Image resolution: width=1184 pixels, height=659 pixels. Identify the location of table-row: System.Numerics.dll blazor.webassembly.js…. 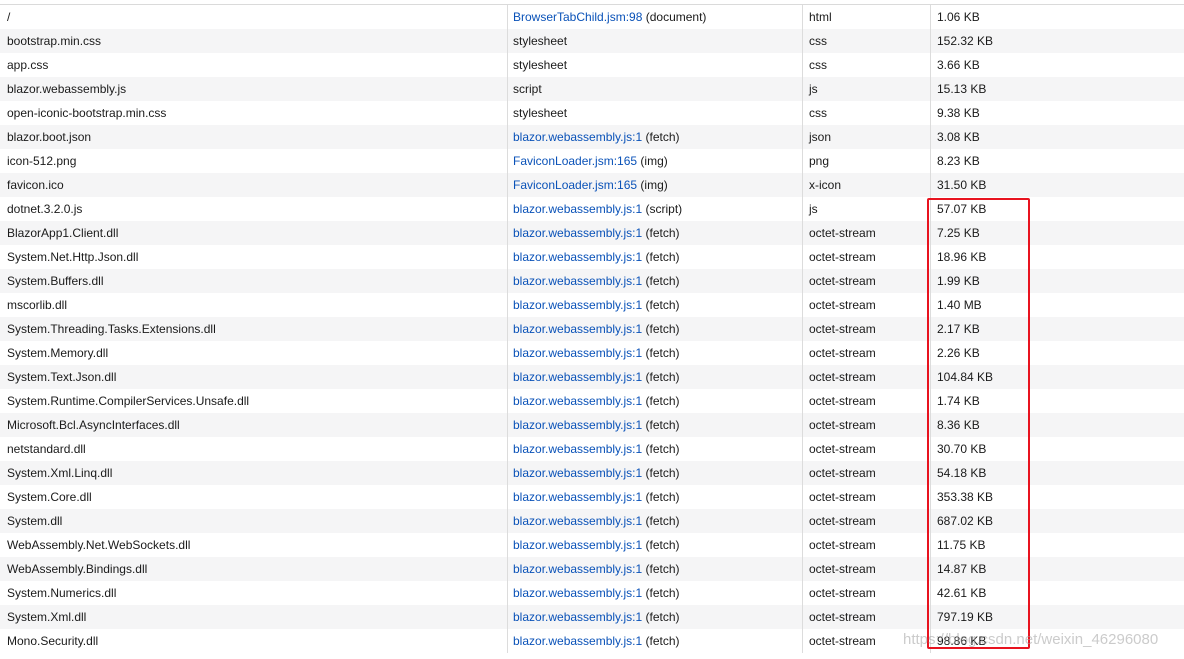
(592, 593).